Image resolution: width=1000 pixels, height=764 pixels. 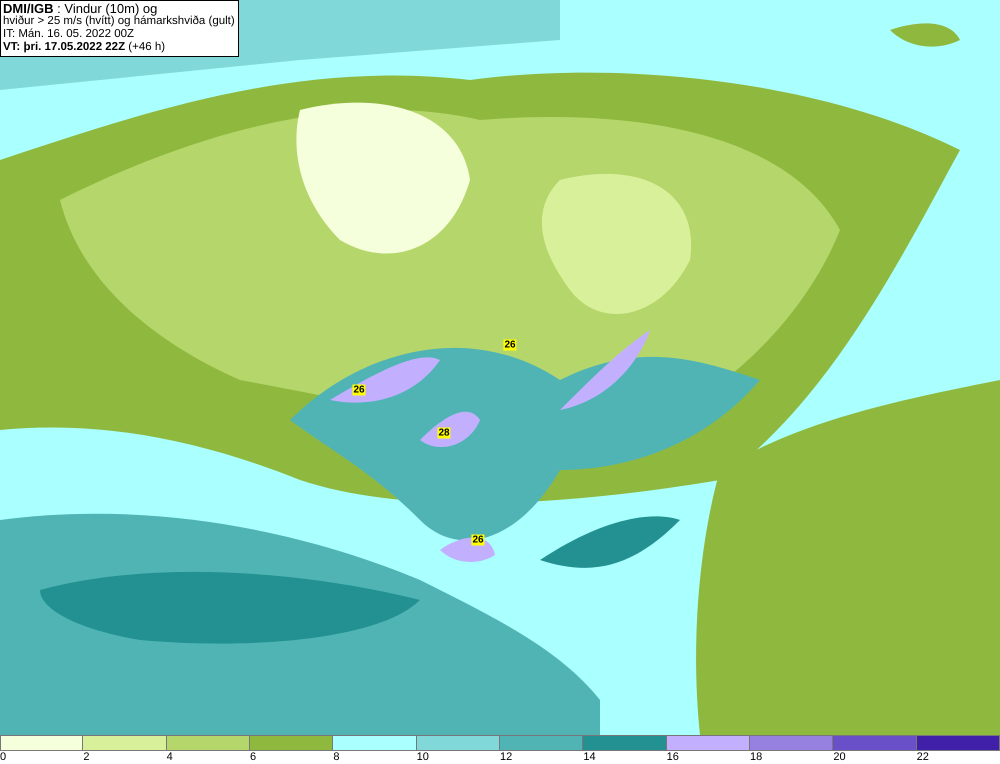 What do you see at coordinates (169, 757) in the screenshot?
I see `legend-tick: 4` at bounding box center [169, 757].